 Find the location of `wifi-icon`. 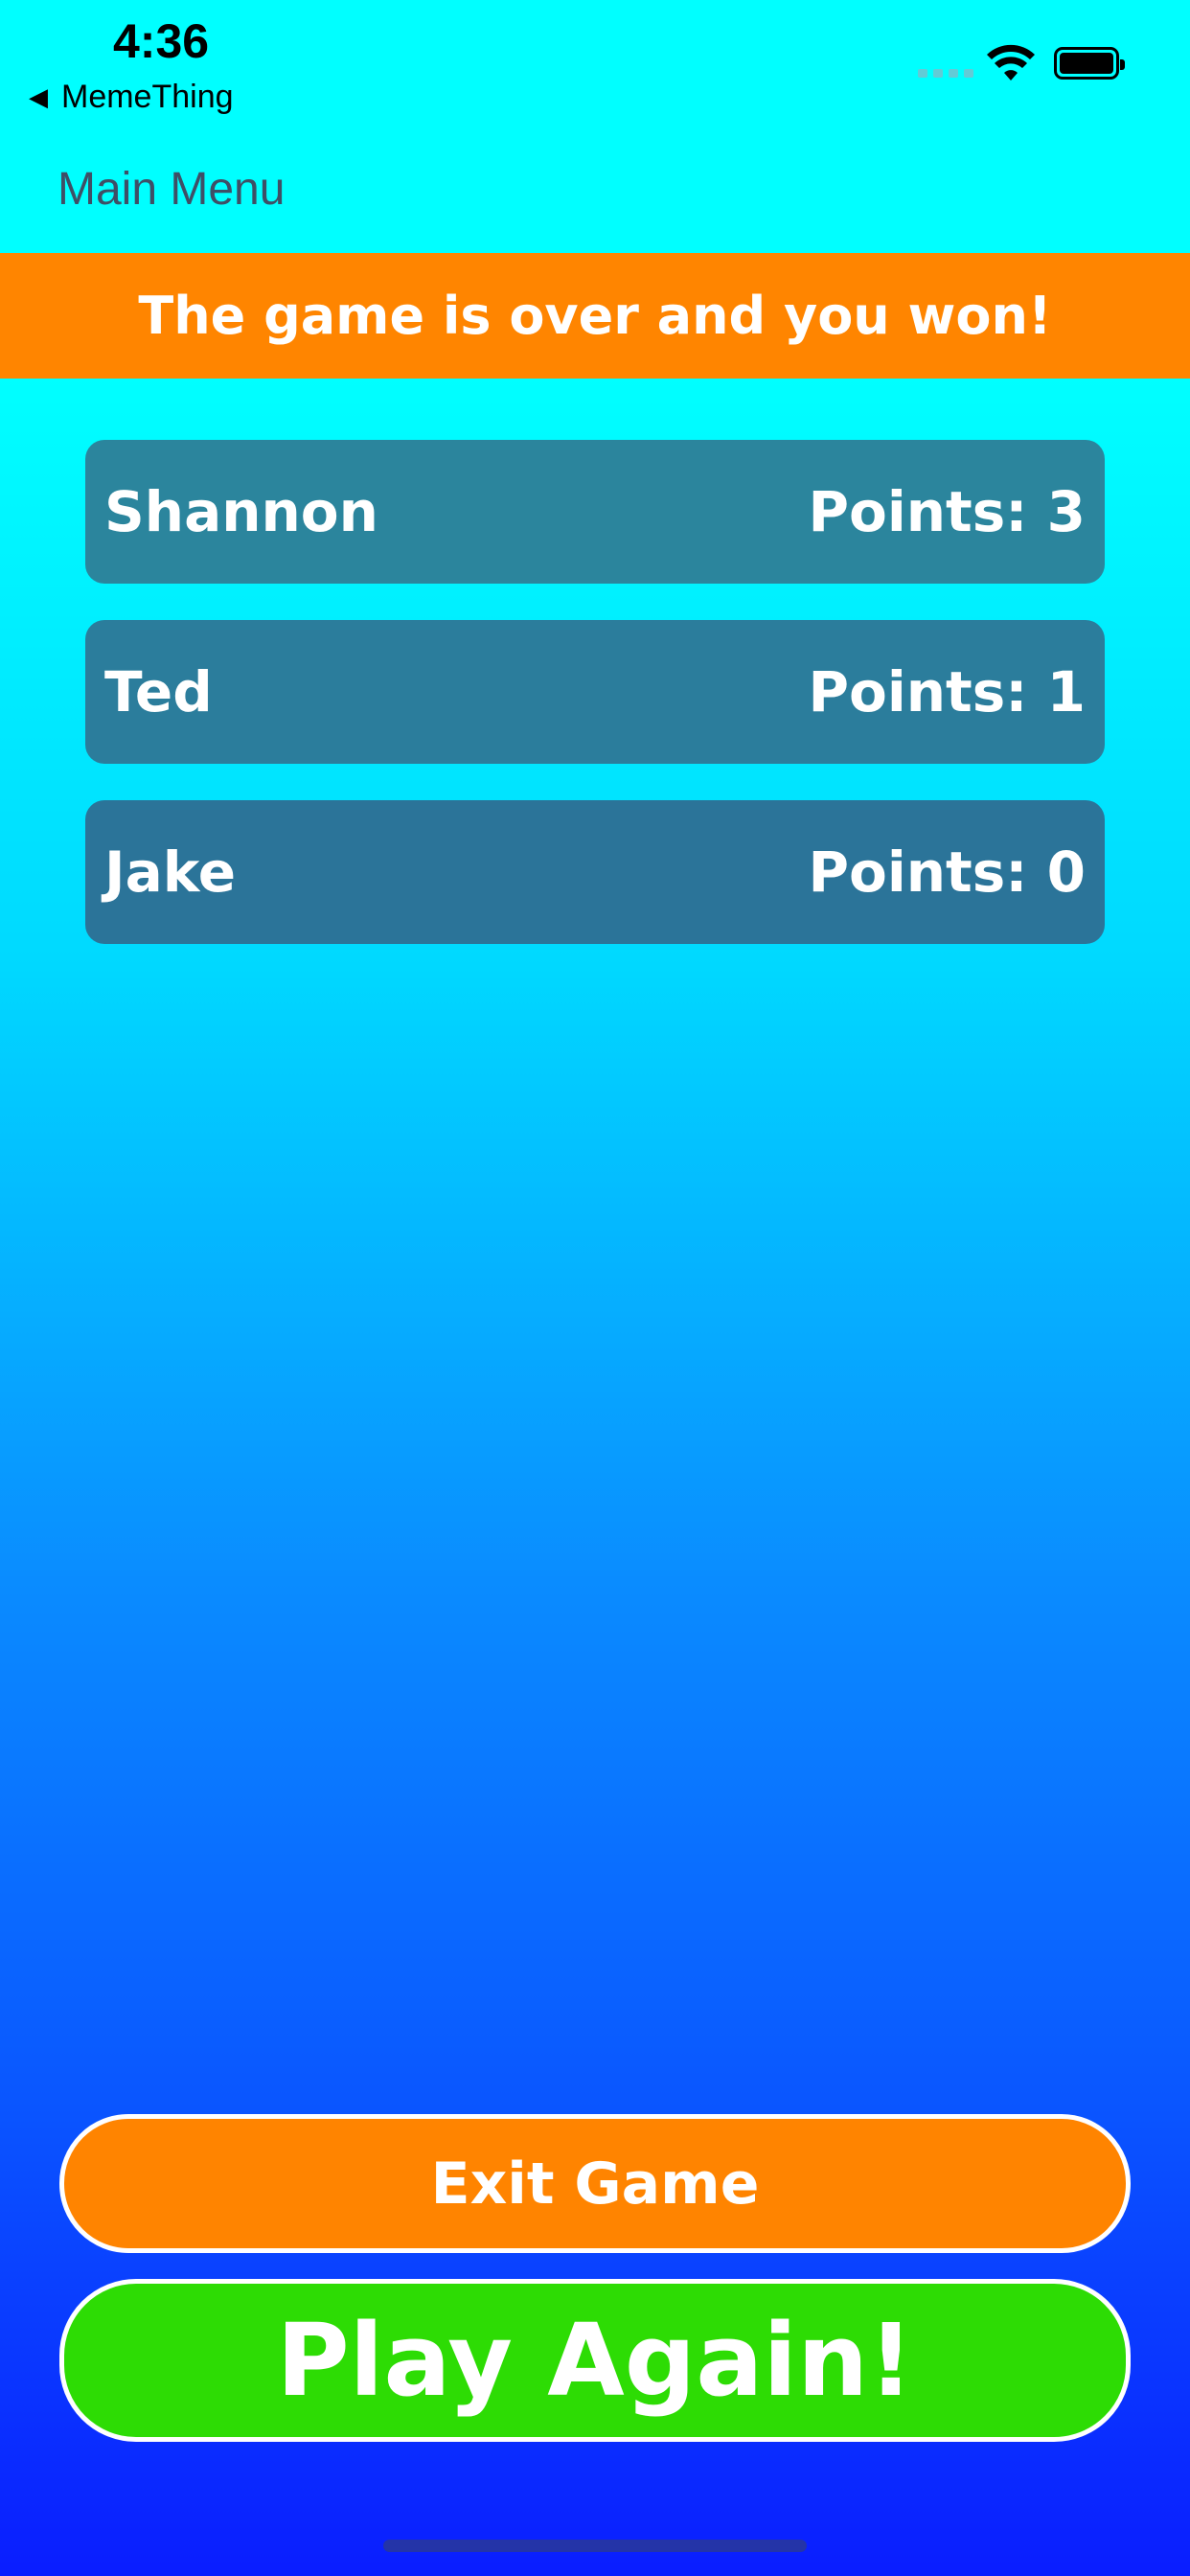

wifi-icon is located at coordinates (1011, 62).